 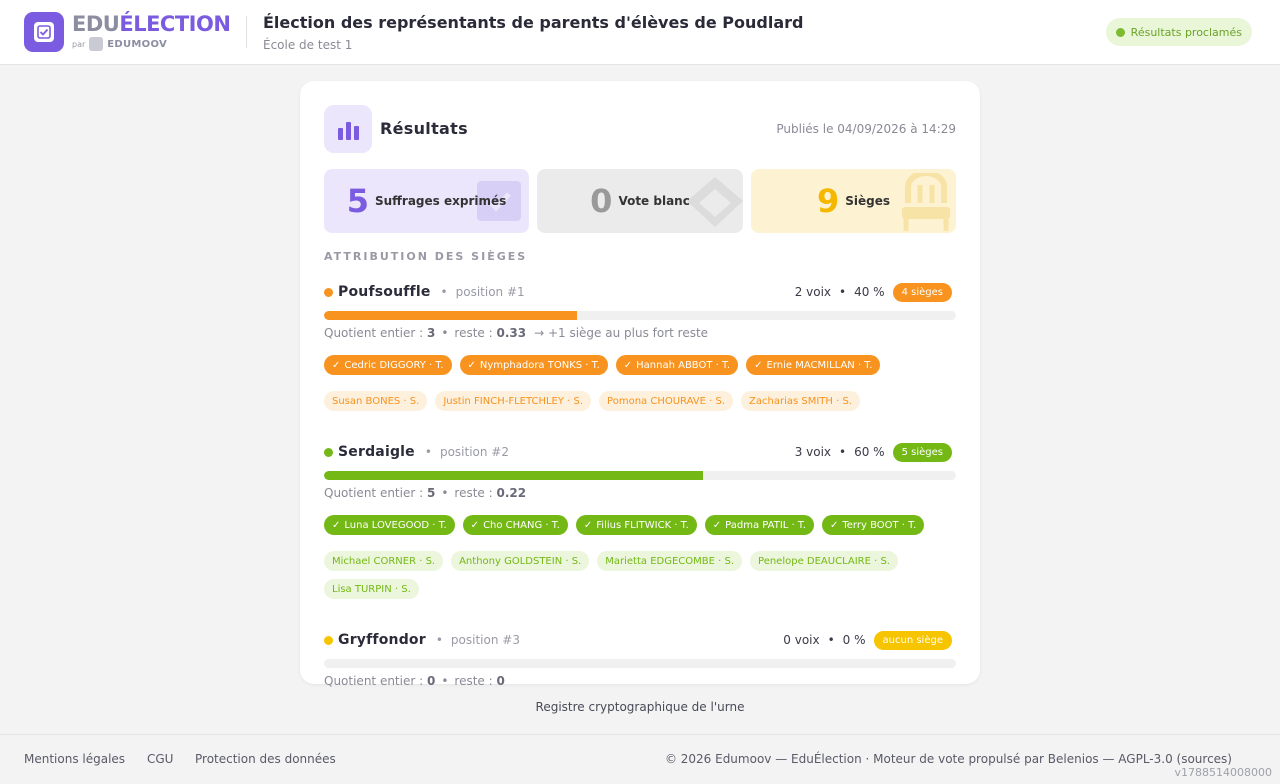 What do you see at coordinates (715, 202) in the screenshot?
I see `envelope-watermark-icon` at bounding box center [715, 202].